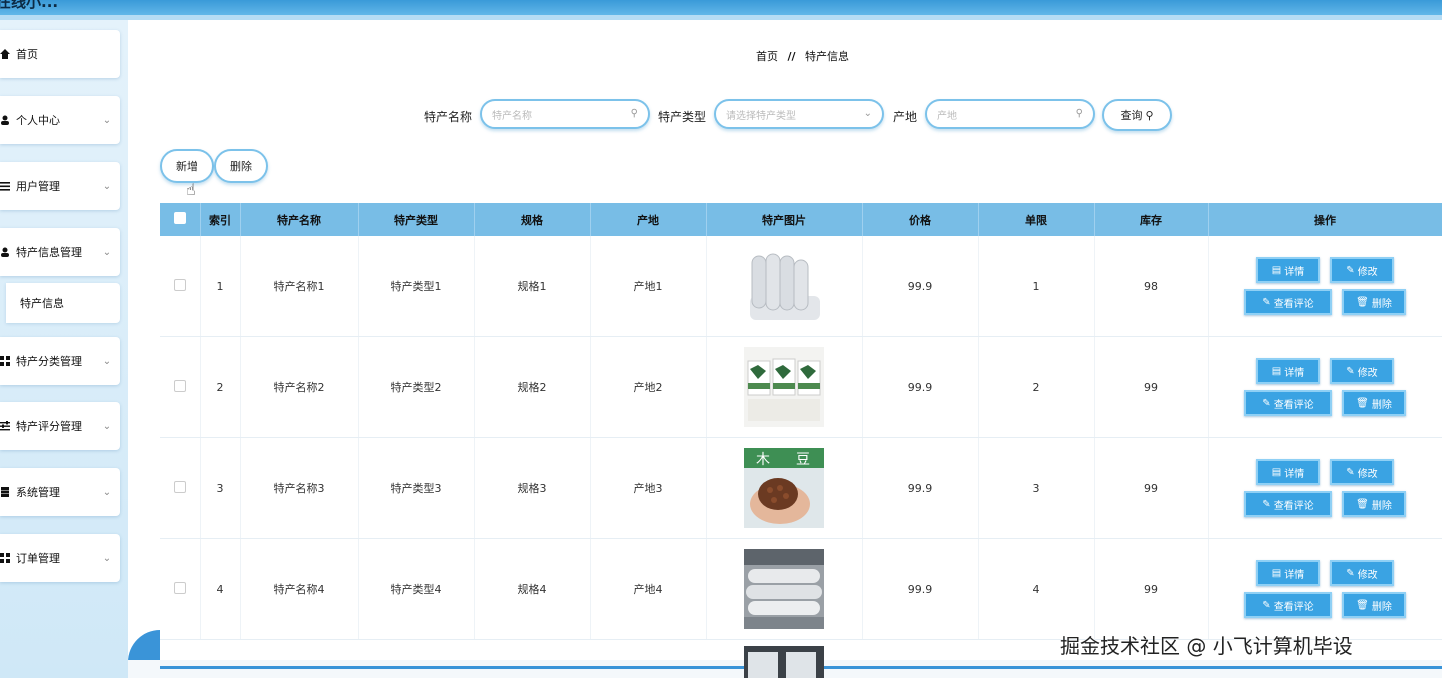  Describe the element at coordinates (565, 114) in the screenshot. I see `name-search-input: 特产名称 ⚲` at that location.